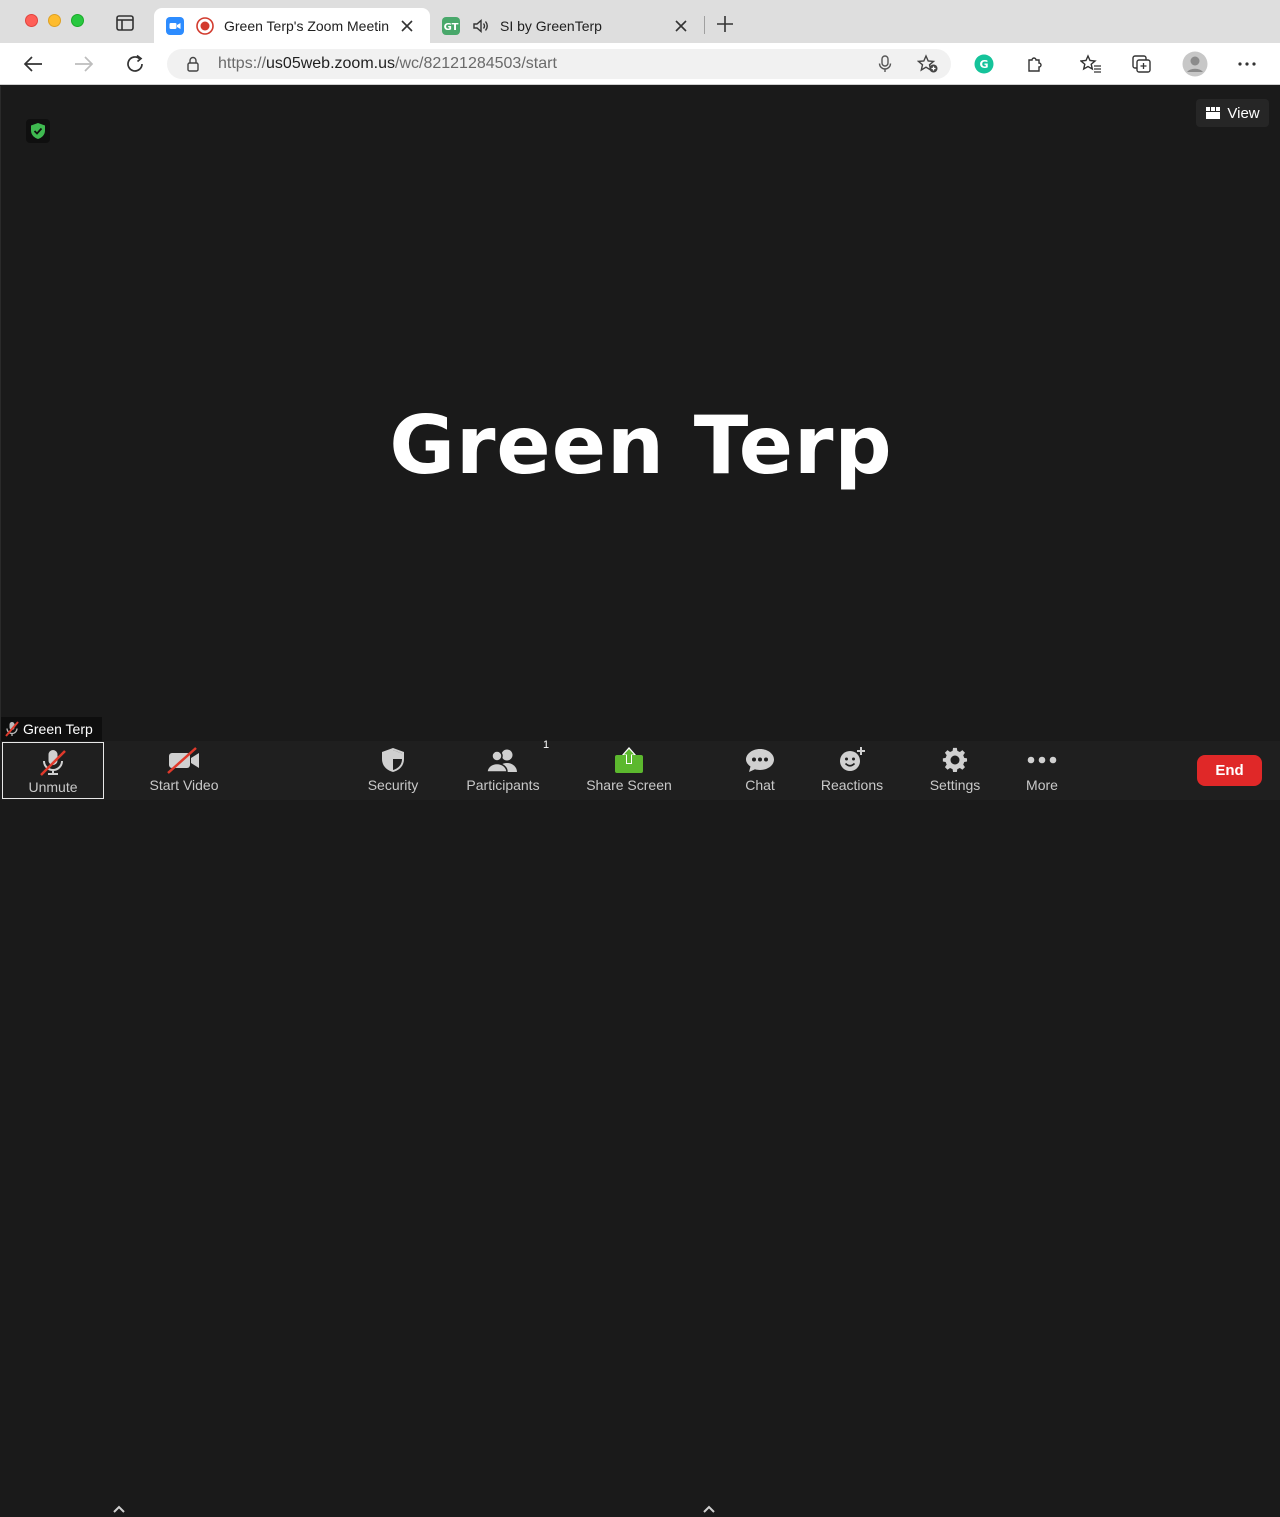  I want to click on share-screen-label: Share Screen, so click(629, 785).